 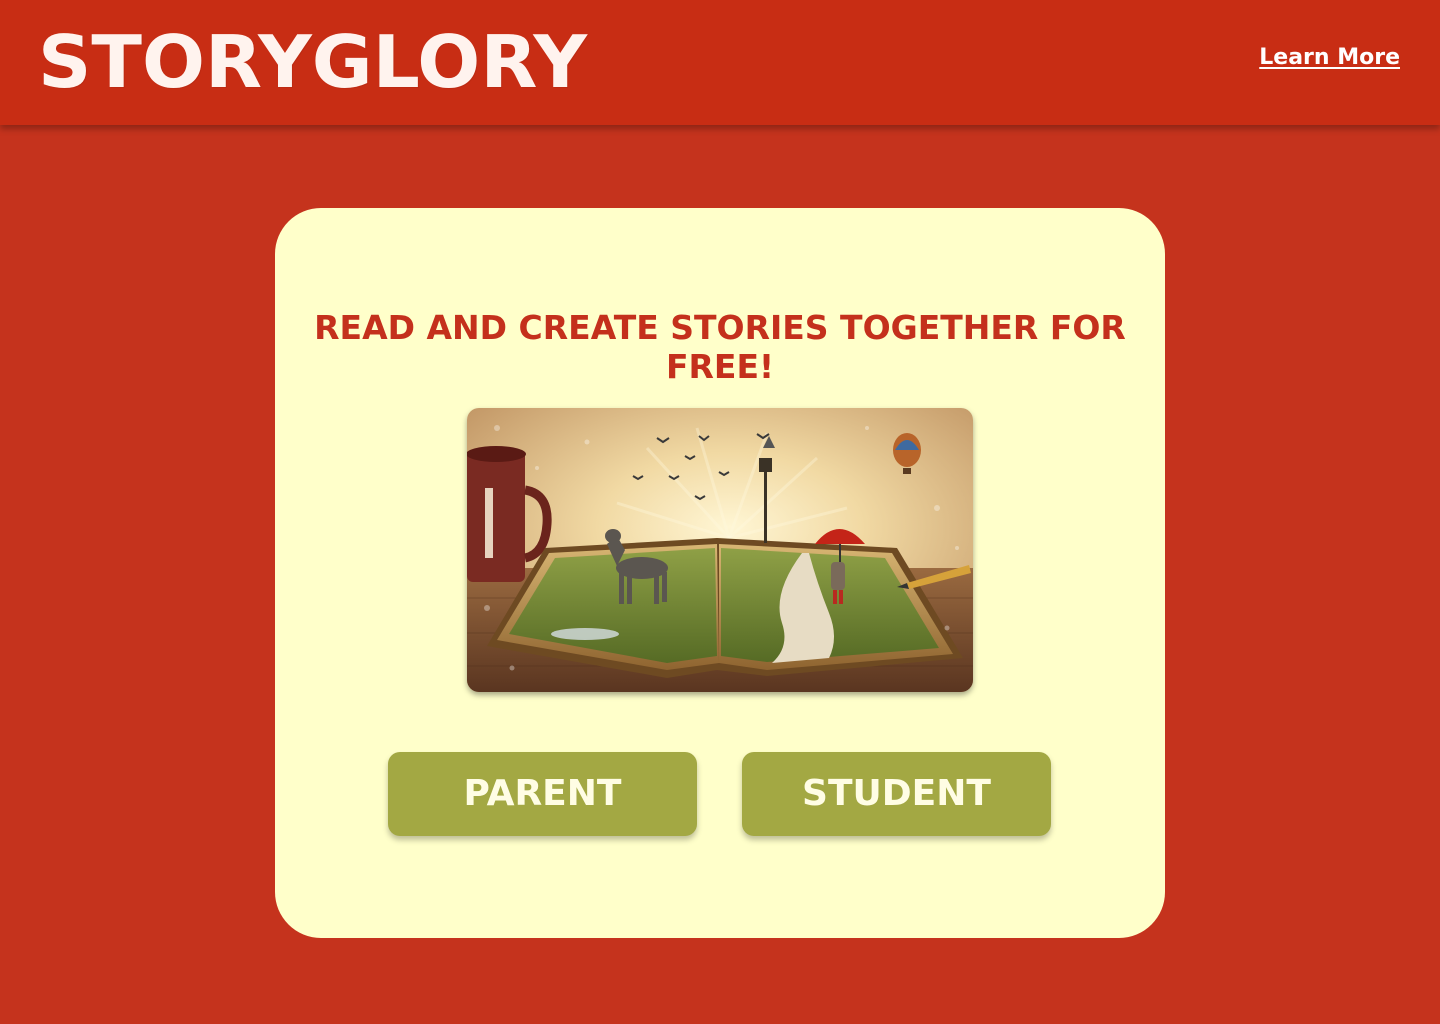 I want to click on learn-more-link: Learn More, so click(x=1329, y=57).